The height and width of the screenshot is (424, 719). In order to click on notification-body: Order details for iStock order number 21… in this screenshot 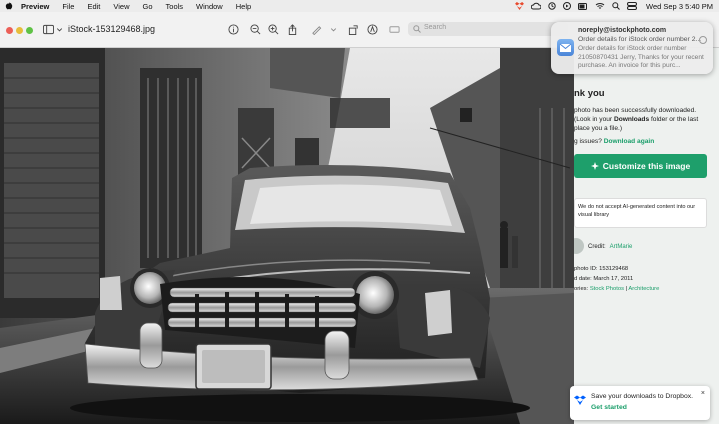, I will do `click(641, 57)`.